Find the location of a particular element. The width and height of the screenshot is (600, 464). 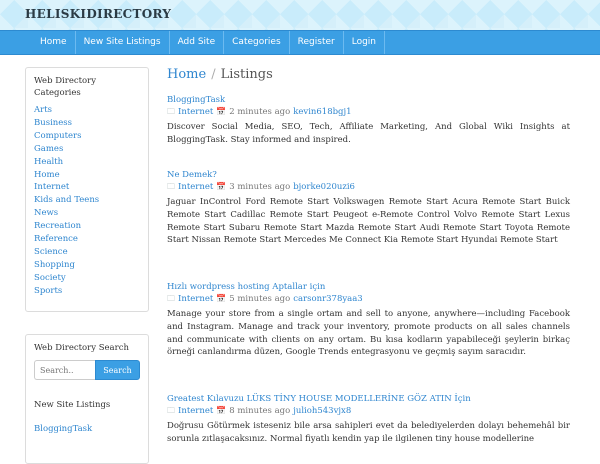

search-form: Search is located at coordinates (87, 370).